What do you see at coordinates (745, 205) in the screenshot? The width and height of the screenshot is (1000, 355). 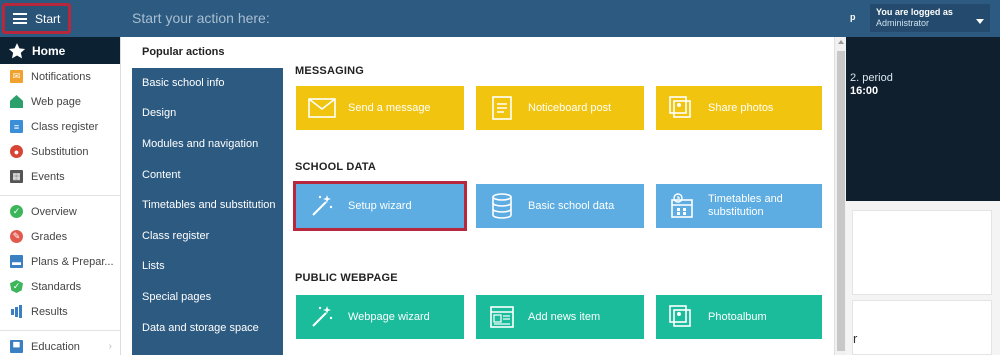 I see `tile-label: Timetables and substitution` at bounding box center [745, 205].